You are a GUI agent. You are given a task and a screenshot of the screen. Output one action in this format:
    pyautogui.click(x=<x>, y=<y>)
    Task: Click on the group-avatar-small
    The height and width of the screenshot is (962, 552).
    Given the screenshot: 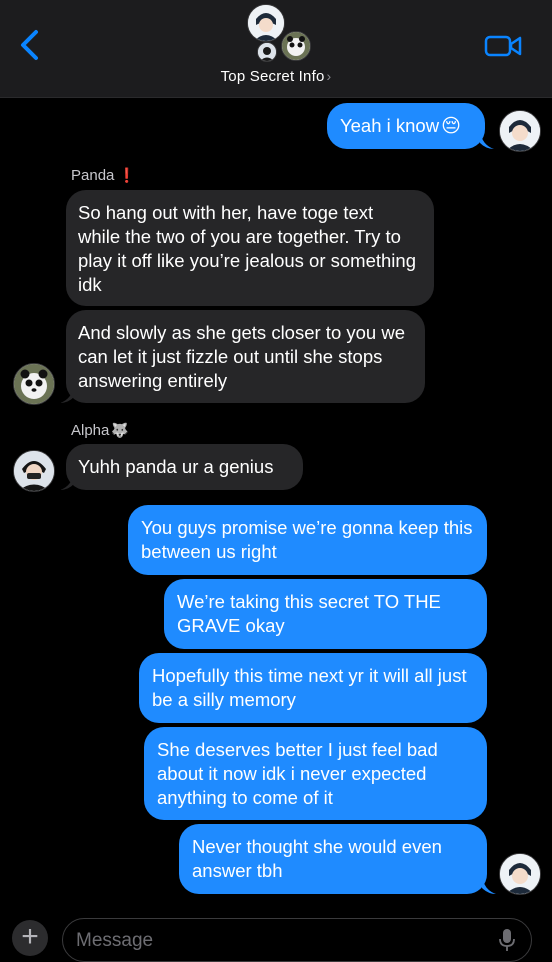 What is the action you would take?
    pyautogui.click(x=267, y=52)
    